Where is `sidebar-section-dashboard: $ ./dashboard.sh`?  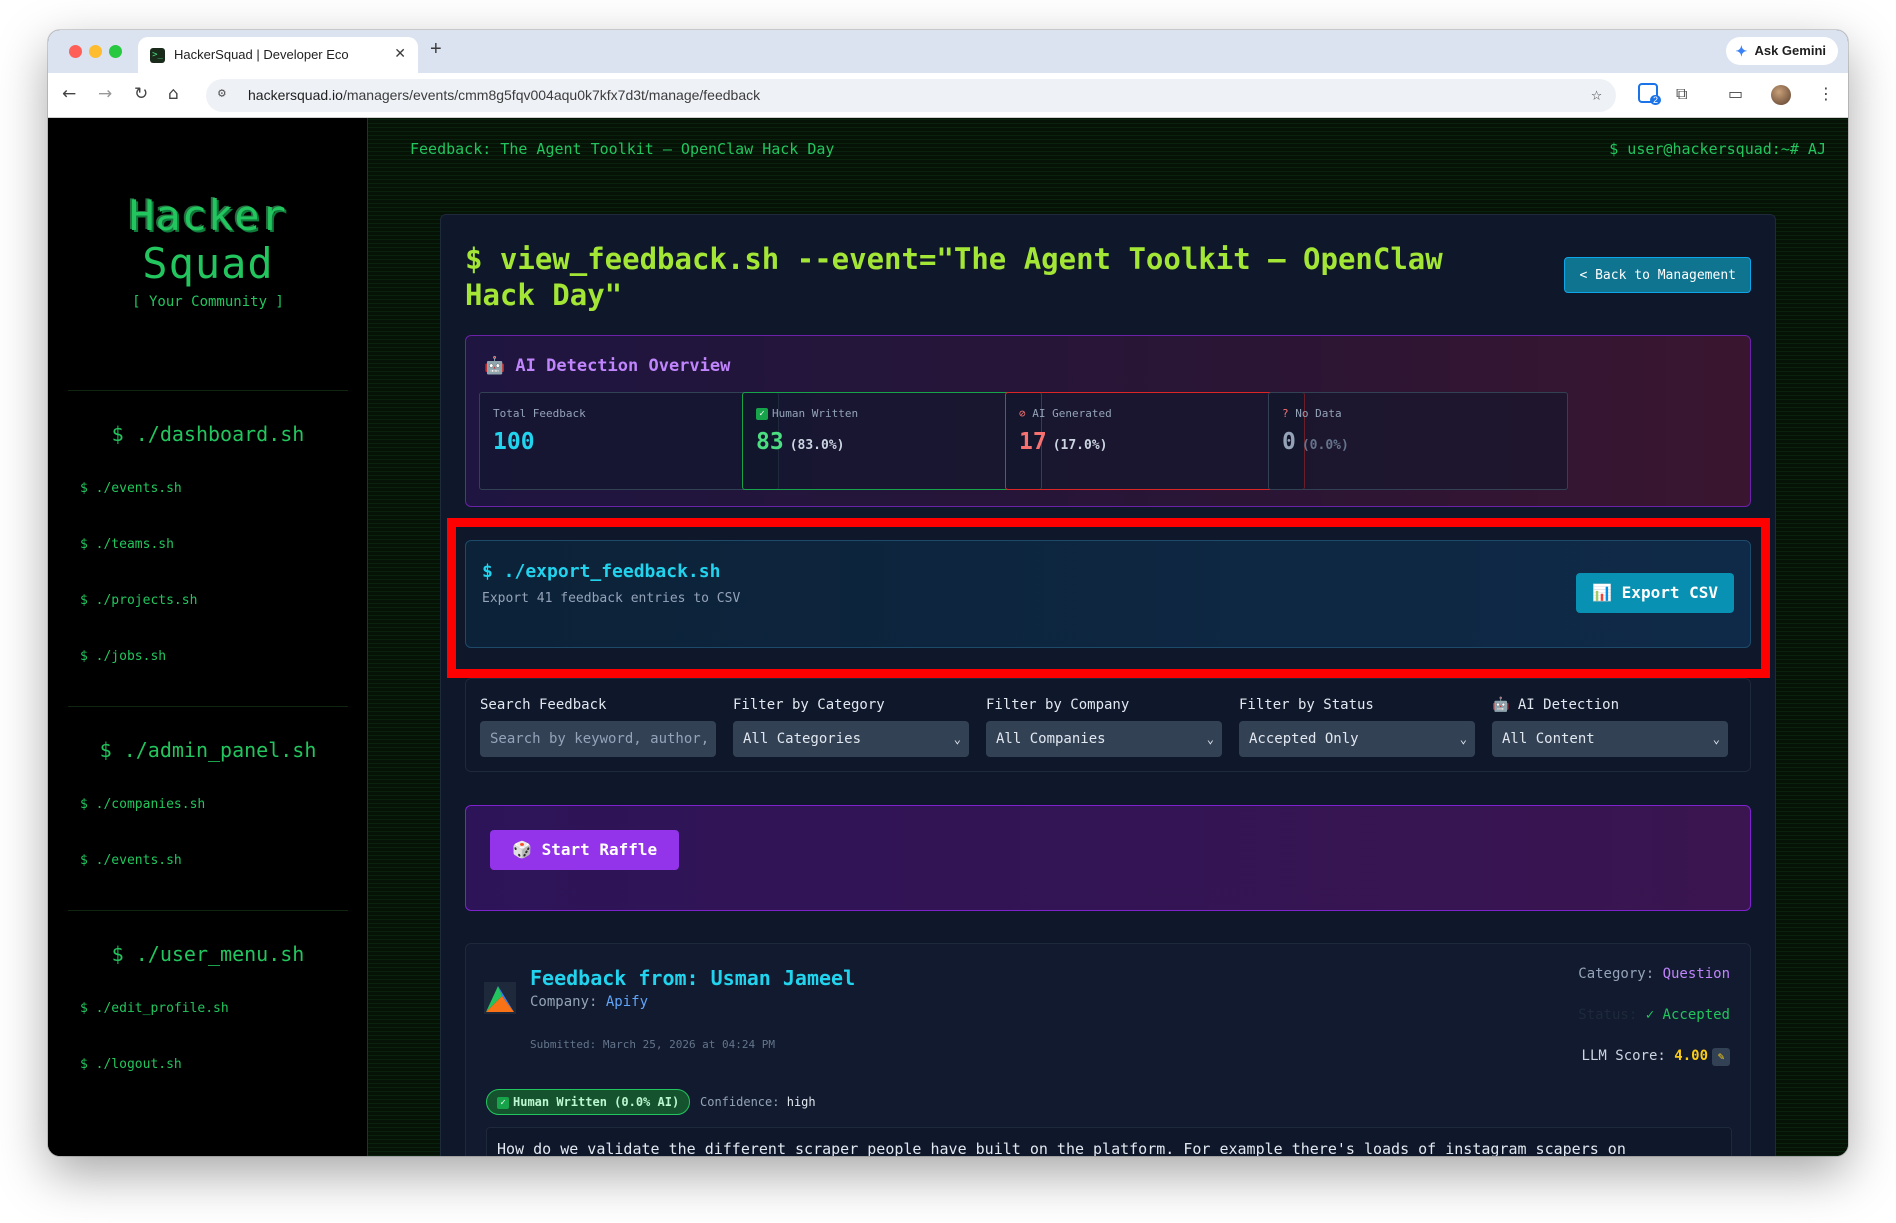 sidebar-section-dashboard: $ ./dashboard.sh is located at coordinates (208, 434).